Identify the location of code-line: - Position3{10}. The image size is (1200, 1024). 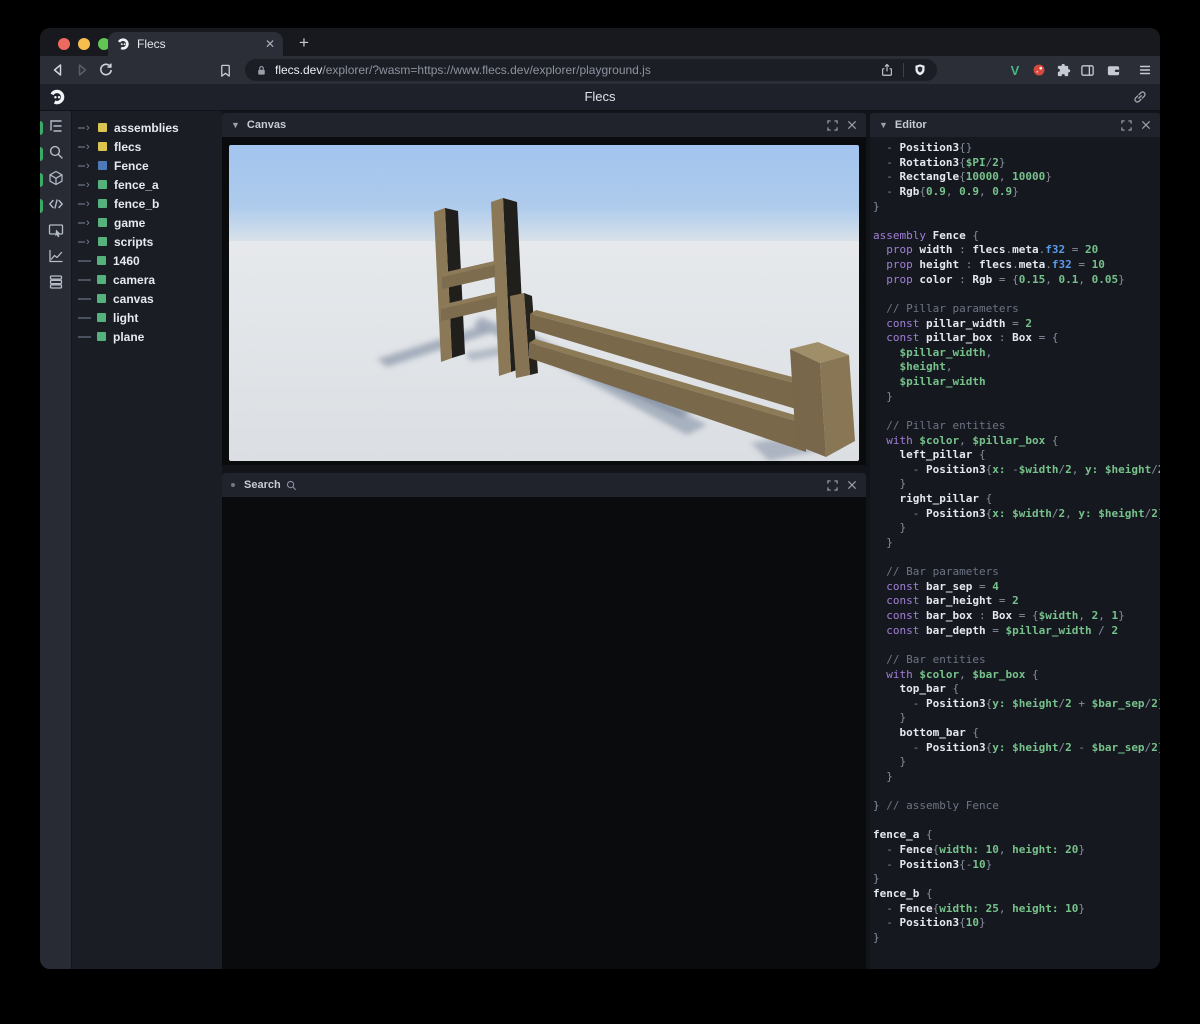
(929, 923).